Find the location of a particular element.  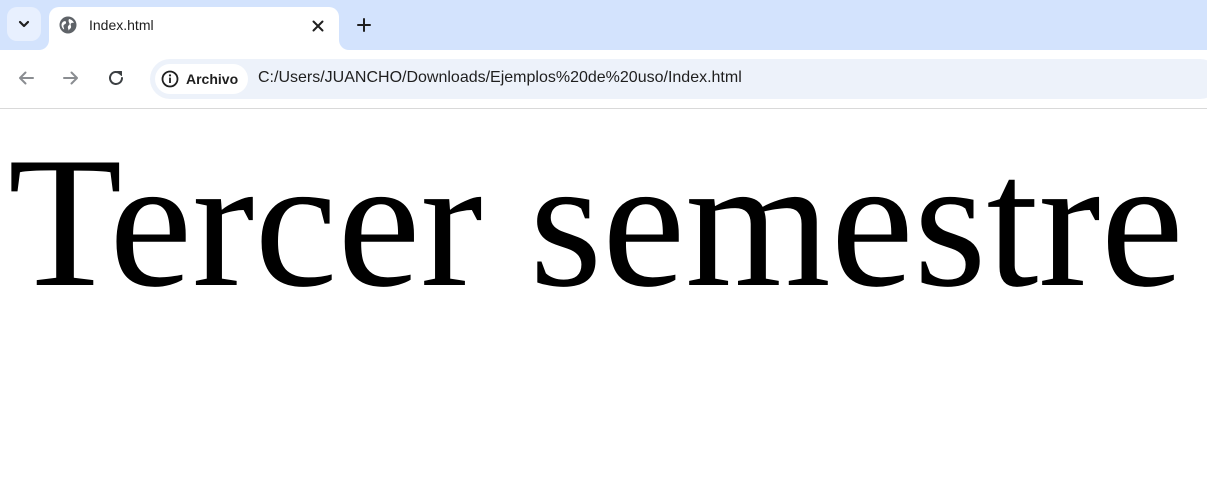

arrow-right-icon is located at coordinates (70, 78).